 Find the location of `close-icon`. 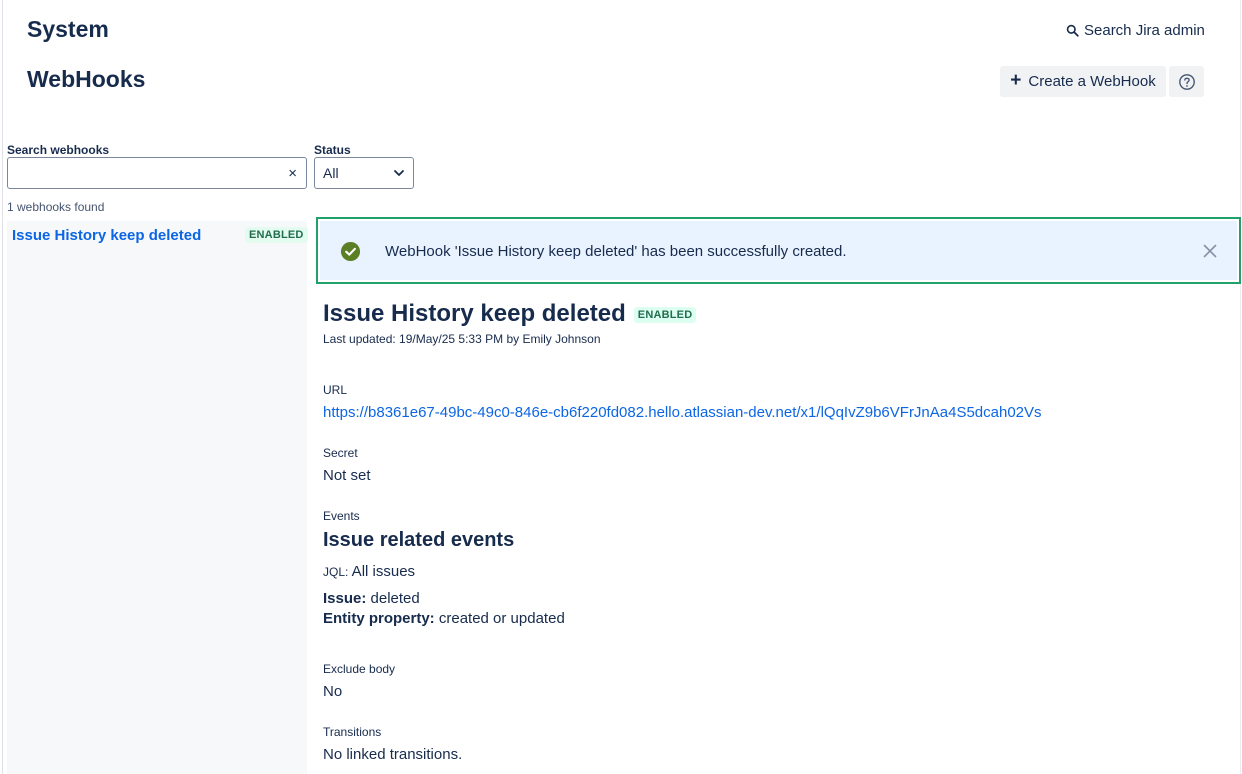

close-icon is located at coordinates (1210, 251).